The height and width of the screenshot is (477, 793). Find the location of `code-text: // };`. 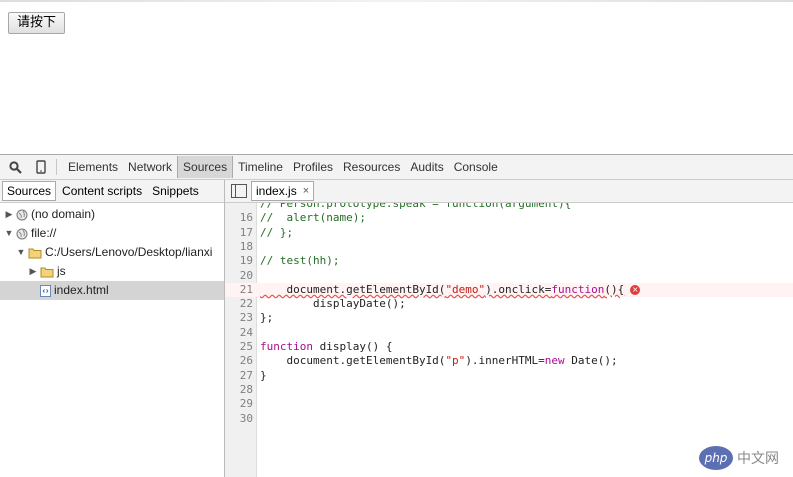

code-text: // }; is located at coordinates (276, 233).